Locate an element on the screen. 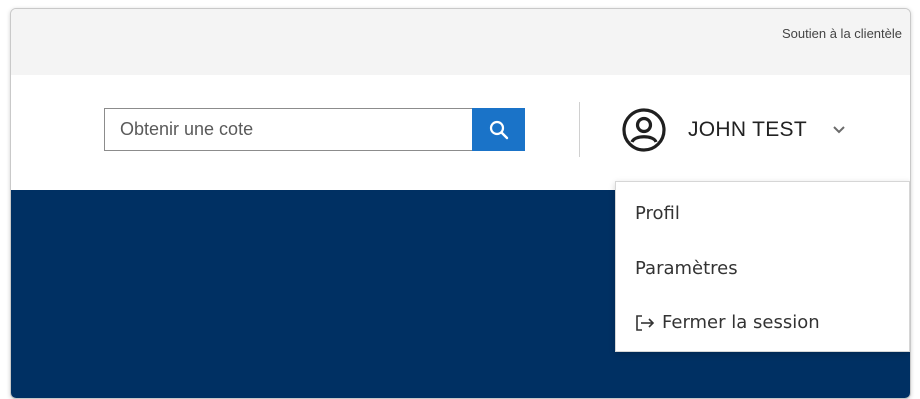 The width and height of the screenshot is (920, 399). chevron-down-icon is located at coordinates (839, 130).